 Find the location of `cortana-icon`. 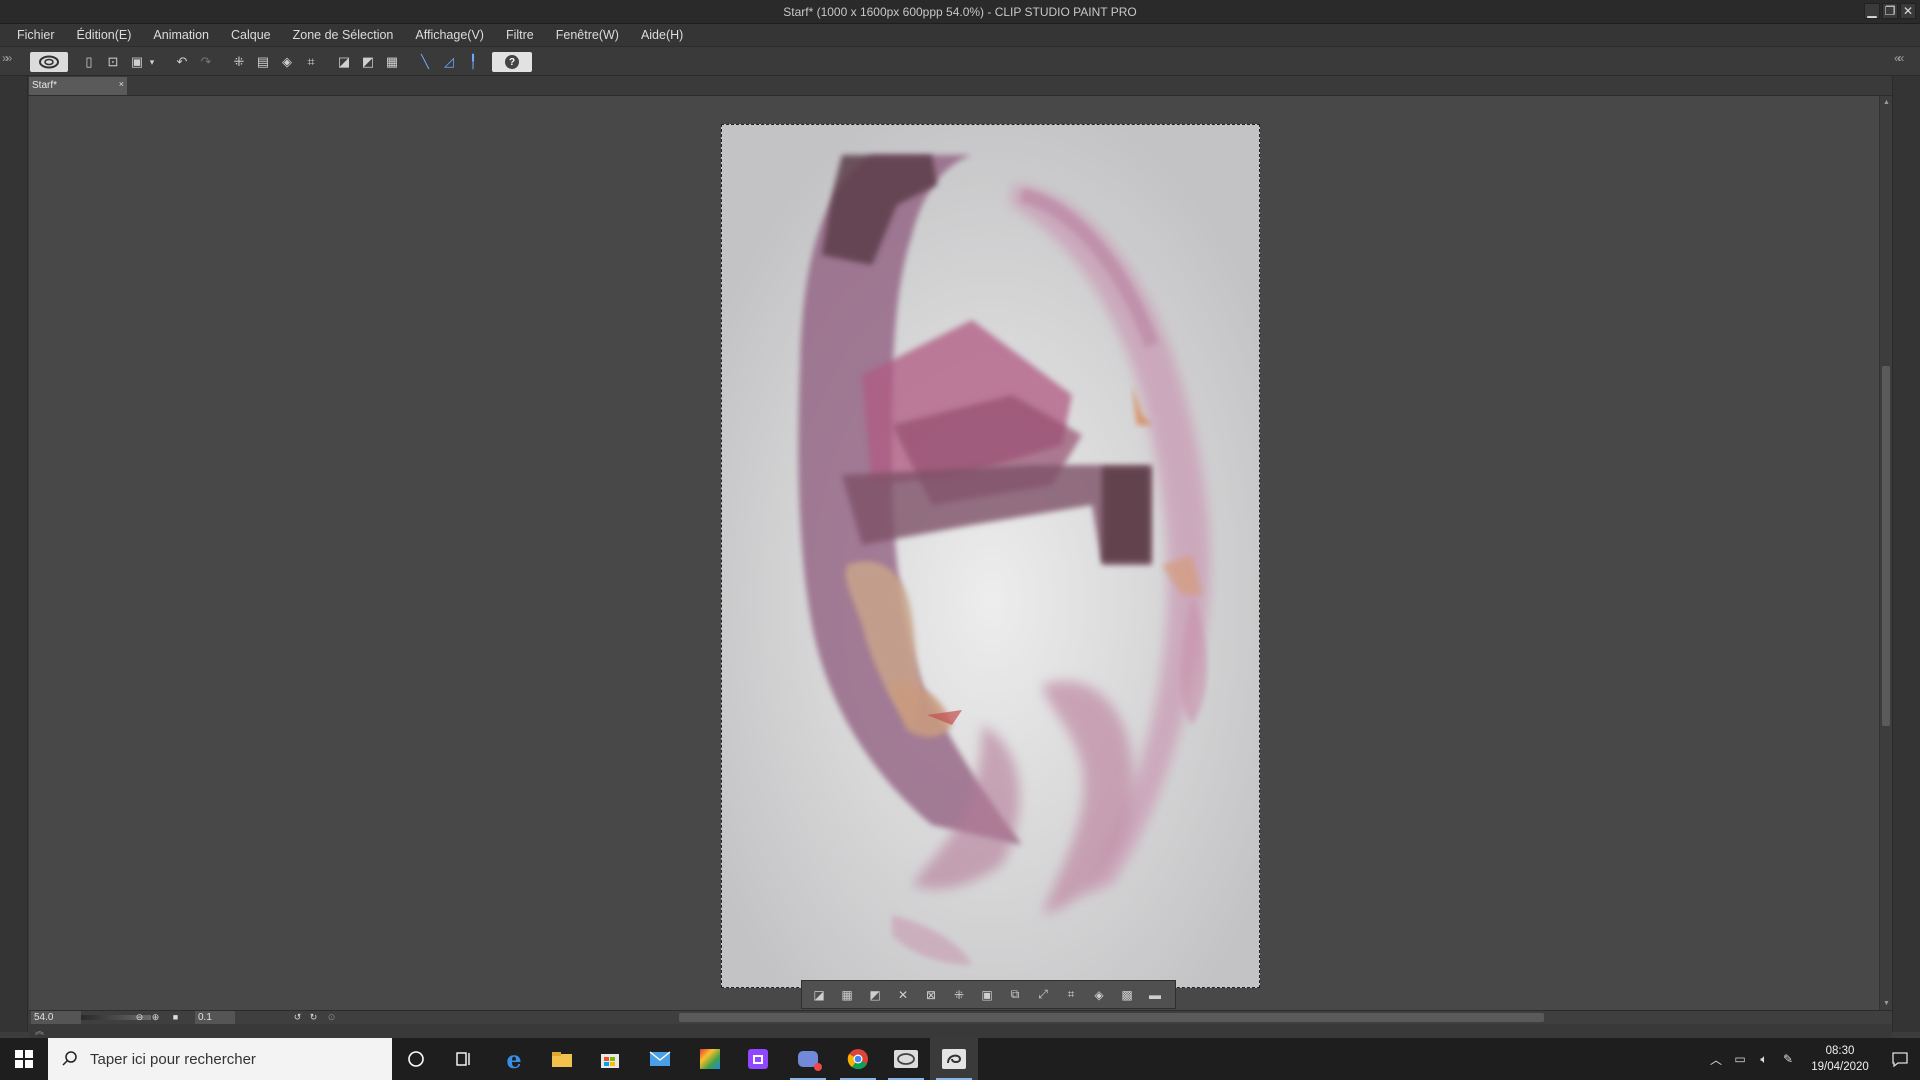

cortana-icon is located at coordinates (416, 1059).